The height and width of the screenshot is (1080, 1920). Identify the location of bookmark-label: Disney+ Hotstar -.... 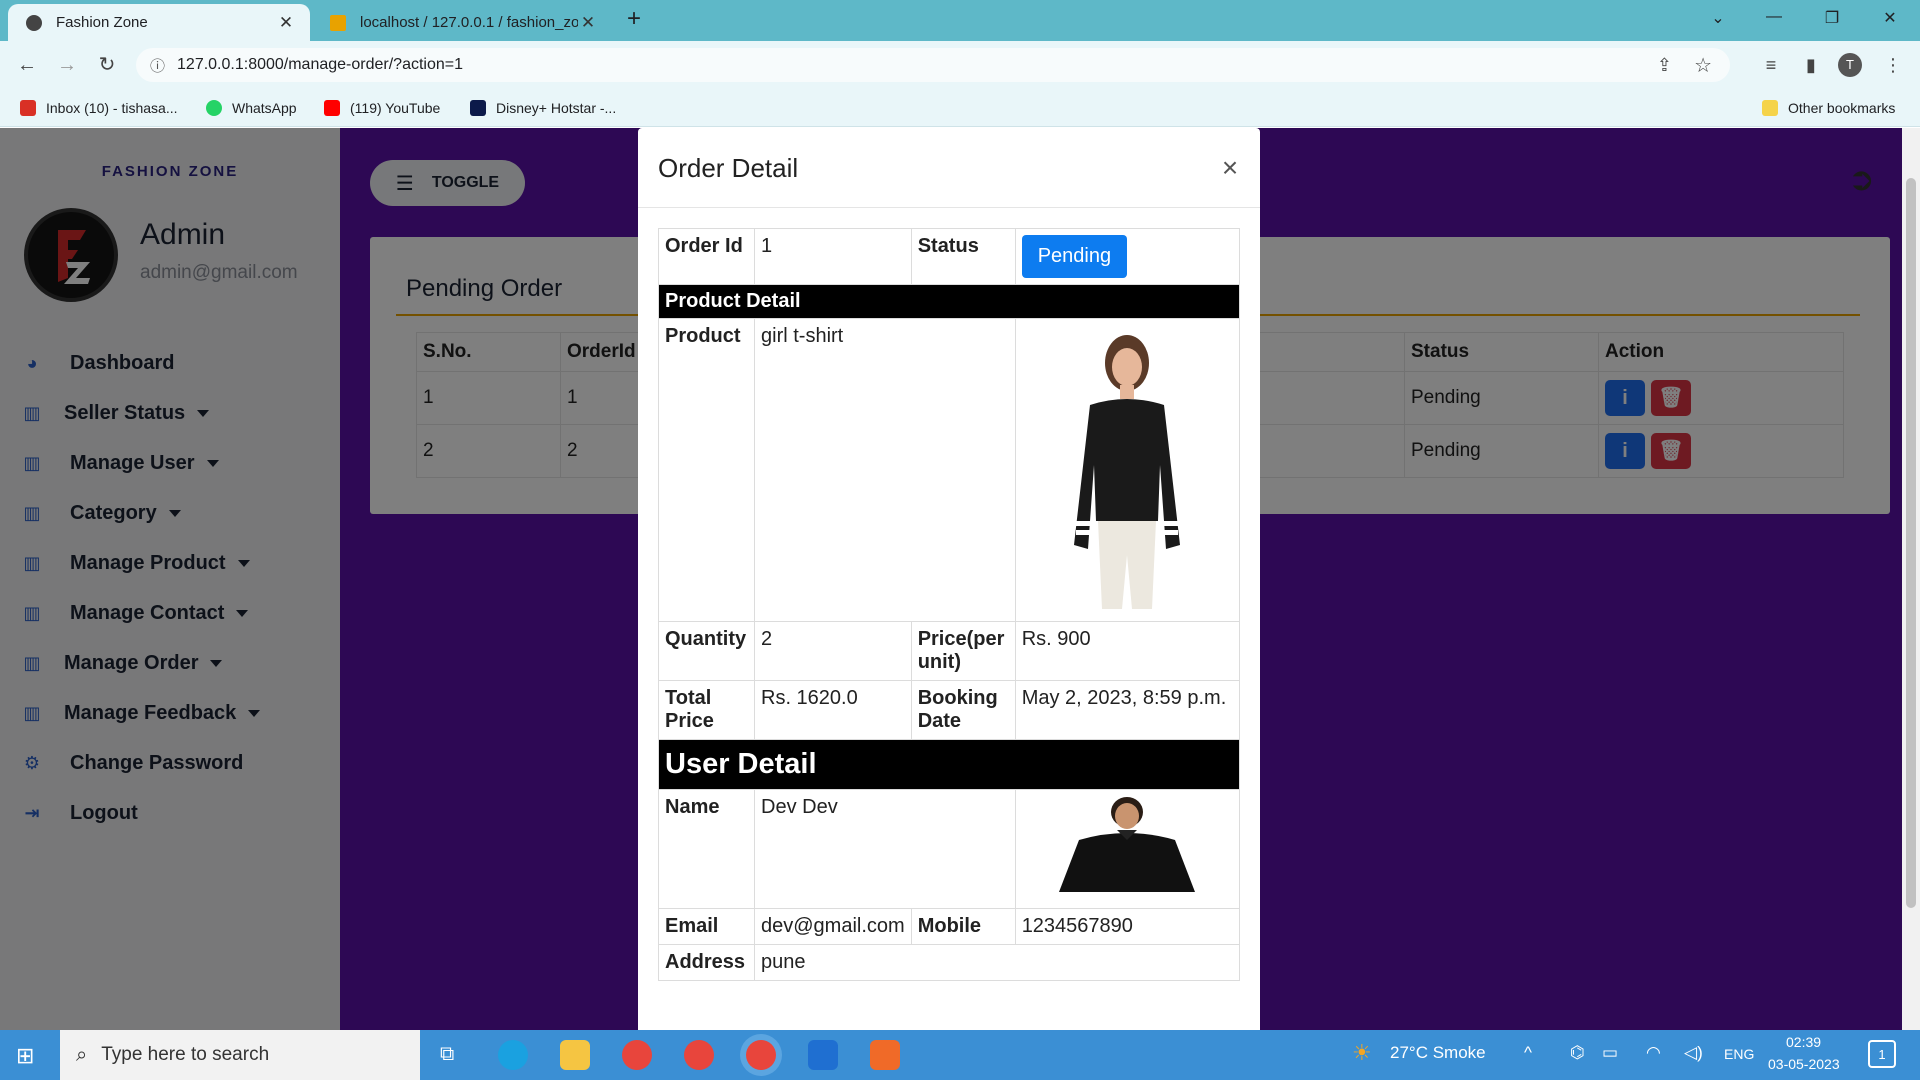
(556, 108).